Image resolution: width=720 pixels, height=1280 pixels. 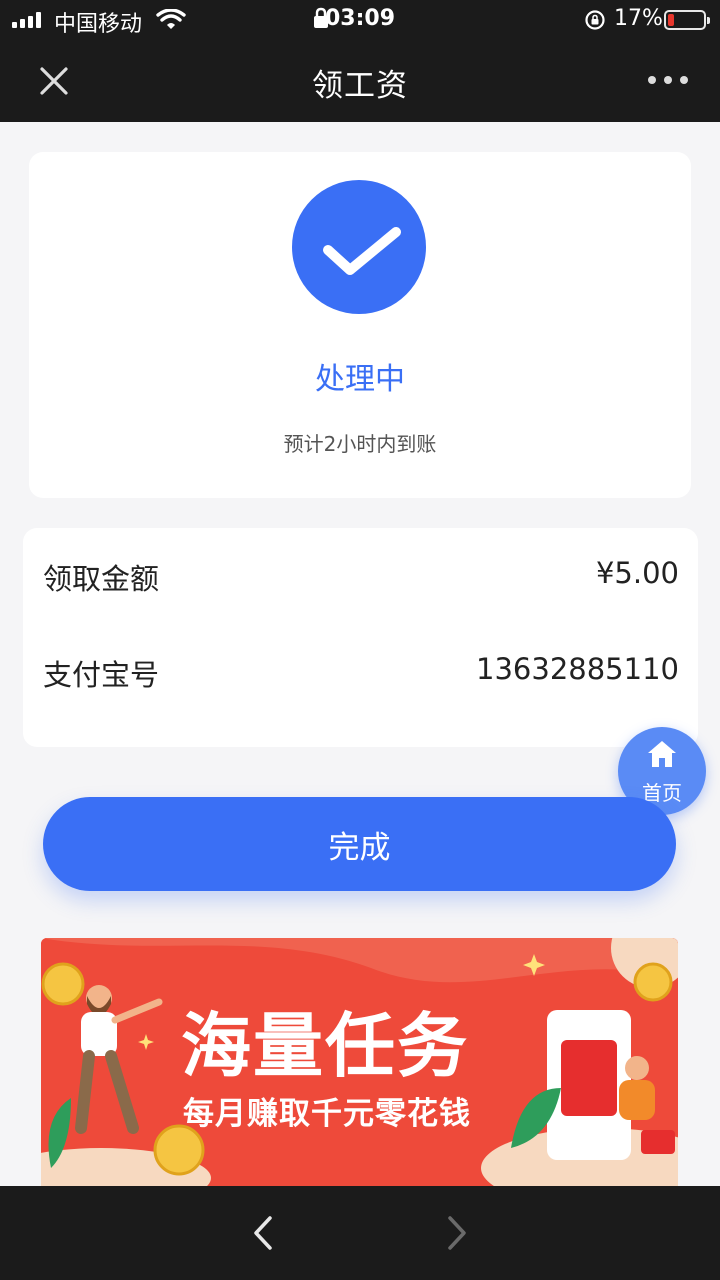 I want to click on amount-value: ¥5.00, so click(x=637, y=573).